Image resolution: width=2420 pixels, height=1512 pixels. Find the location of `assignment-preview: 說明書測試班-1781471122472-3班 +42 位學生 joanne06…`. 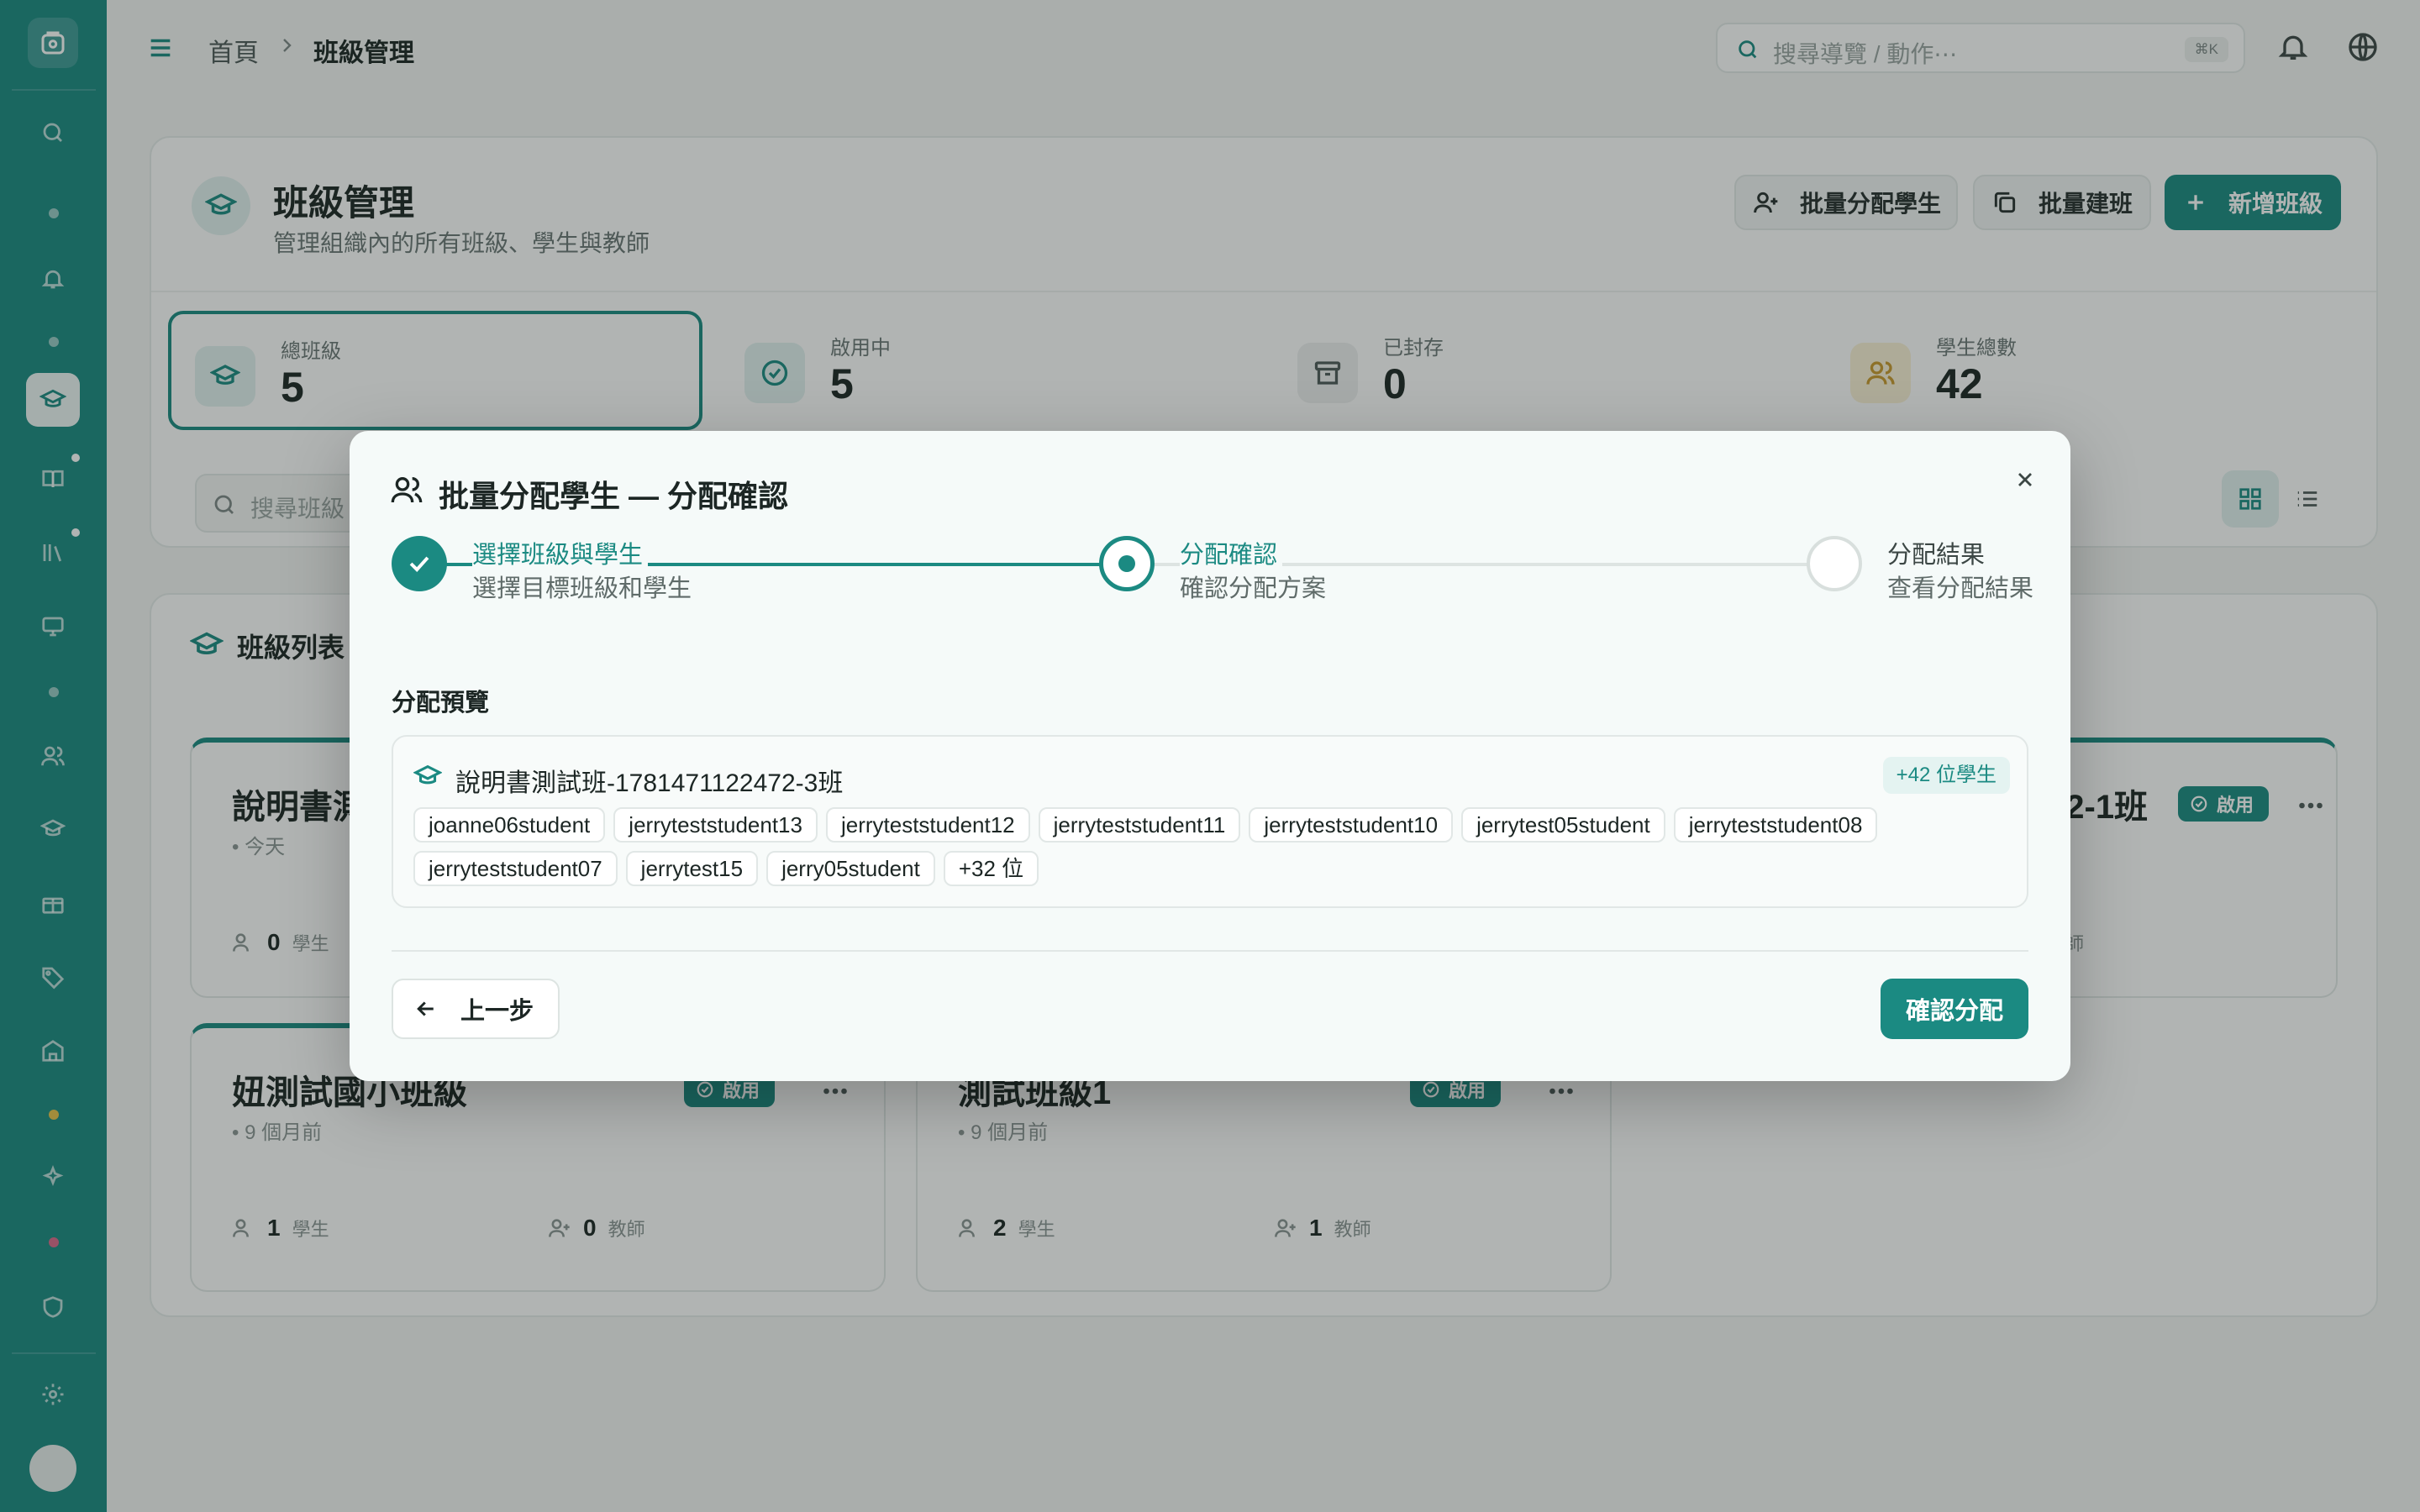

assignment-preview: 說明書測試班-1781471122472-3班 +42 位學生 joanne06… is located at coordinates (1210, 821).